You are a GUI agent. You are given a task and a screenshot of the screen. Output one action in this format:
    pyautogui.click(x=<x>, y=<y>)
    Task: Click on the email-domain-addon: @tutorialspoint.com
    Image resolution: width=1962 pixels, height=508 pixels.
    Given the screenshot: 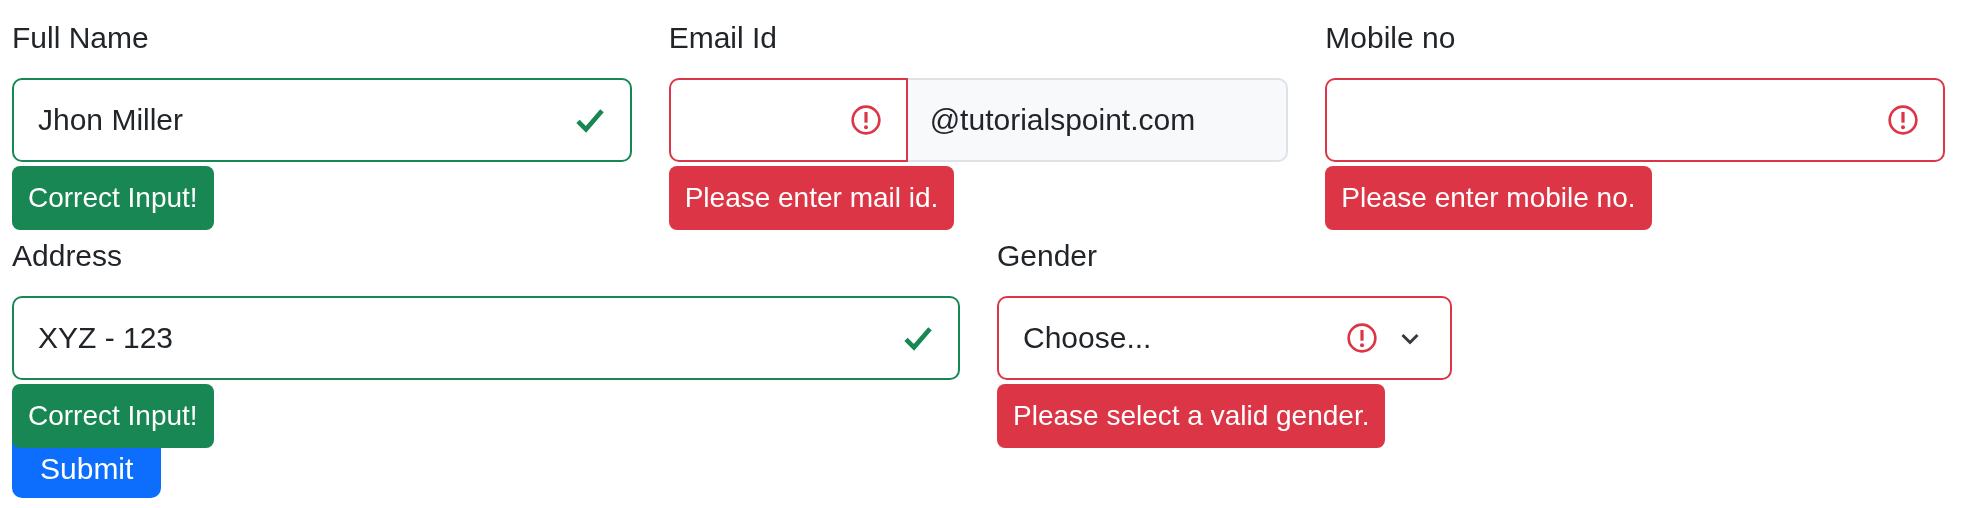 What is the action you would take?
    pyautogui.click(x=1098, y=120)
    